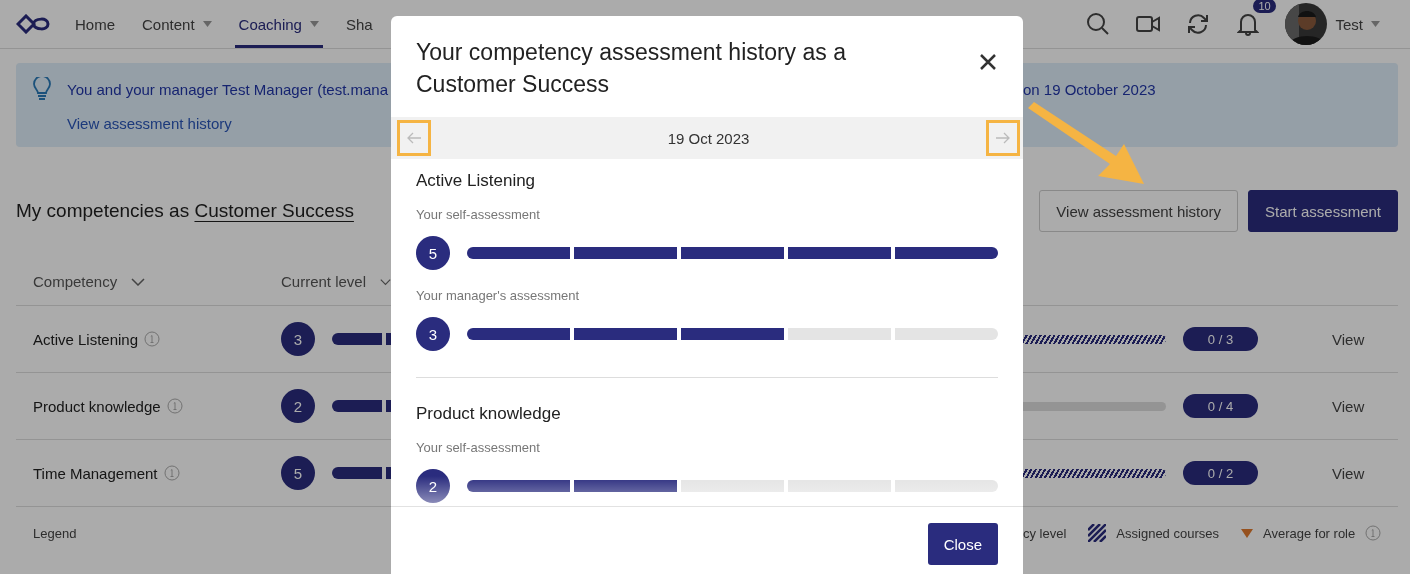  I want to click on column-header: Competency, so click(148, 281).